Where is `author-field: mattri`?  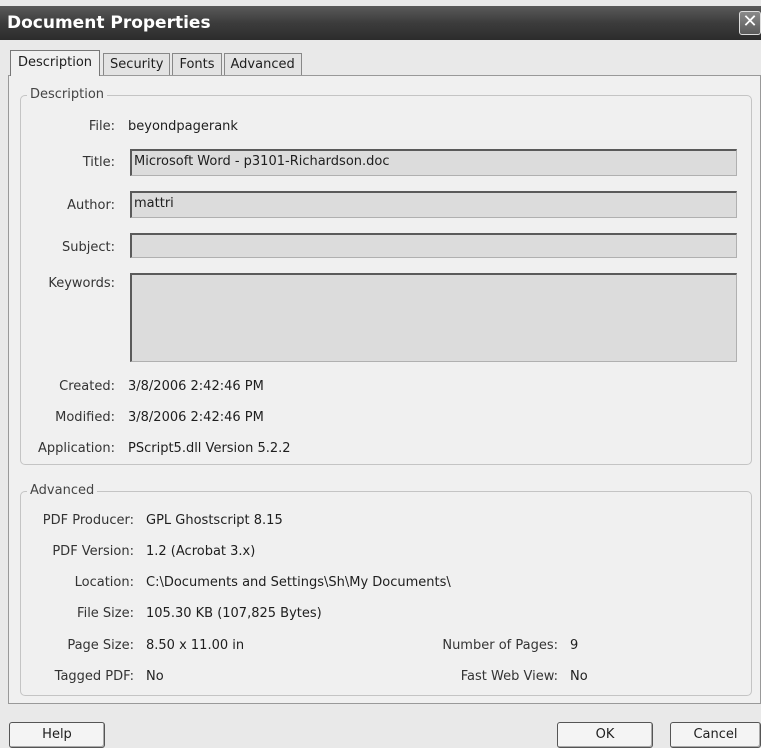
author-field: mattri is located at coordinates (433, 204).